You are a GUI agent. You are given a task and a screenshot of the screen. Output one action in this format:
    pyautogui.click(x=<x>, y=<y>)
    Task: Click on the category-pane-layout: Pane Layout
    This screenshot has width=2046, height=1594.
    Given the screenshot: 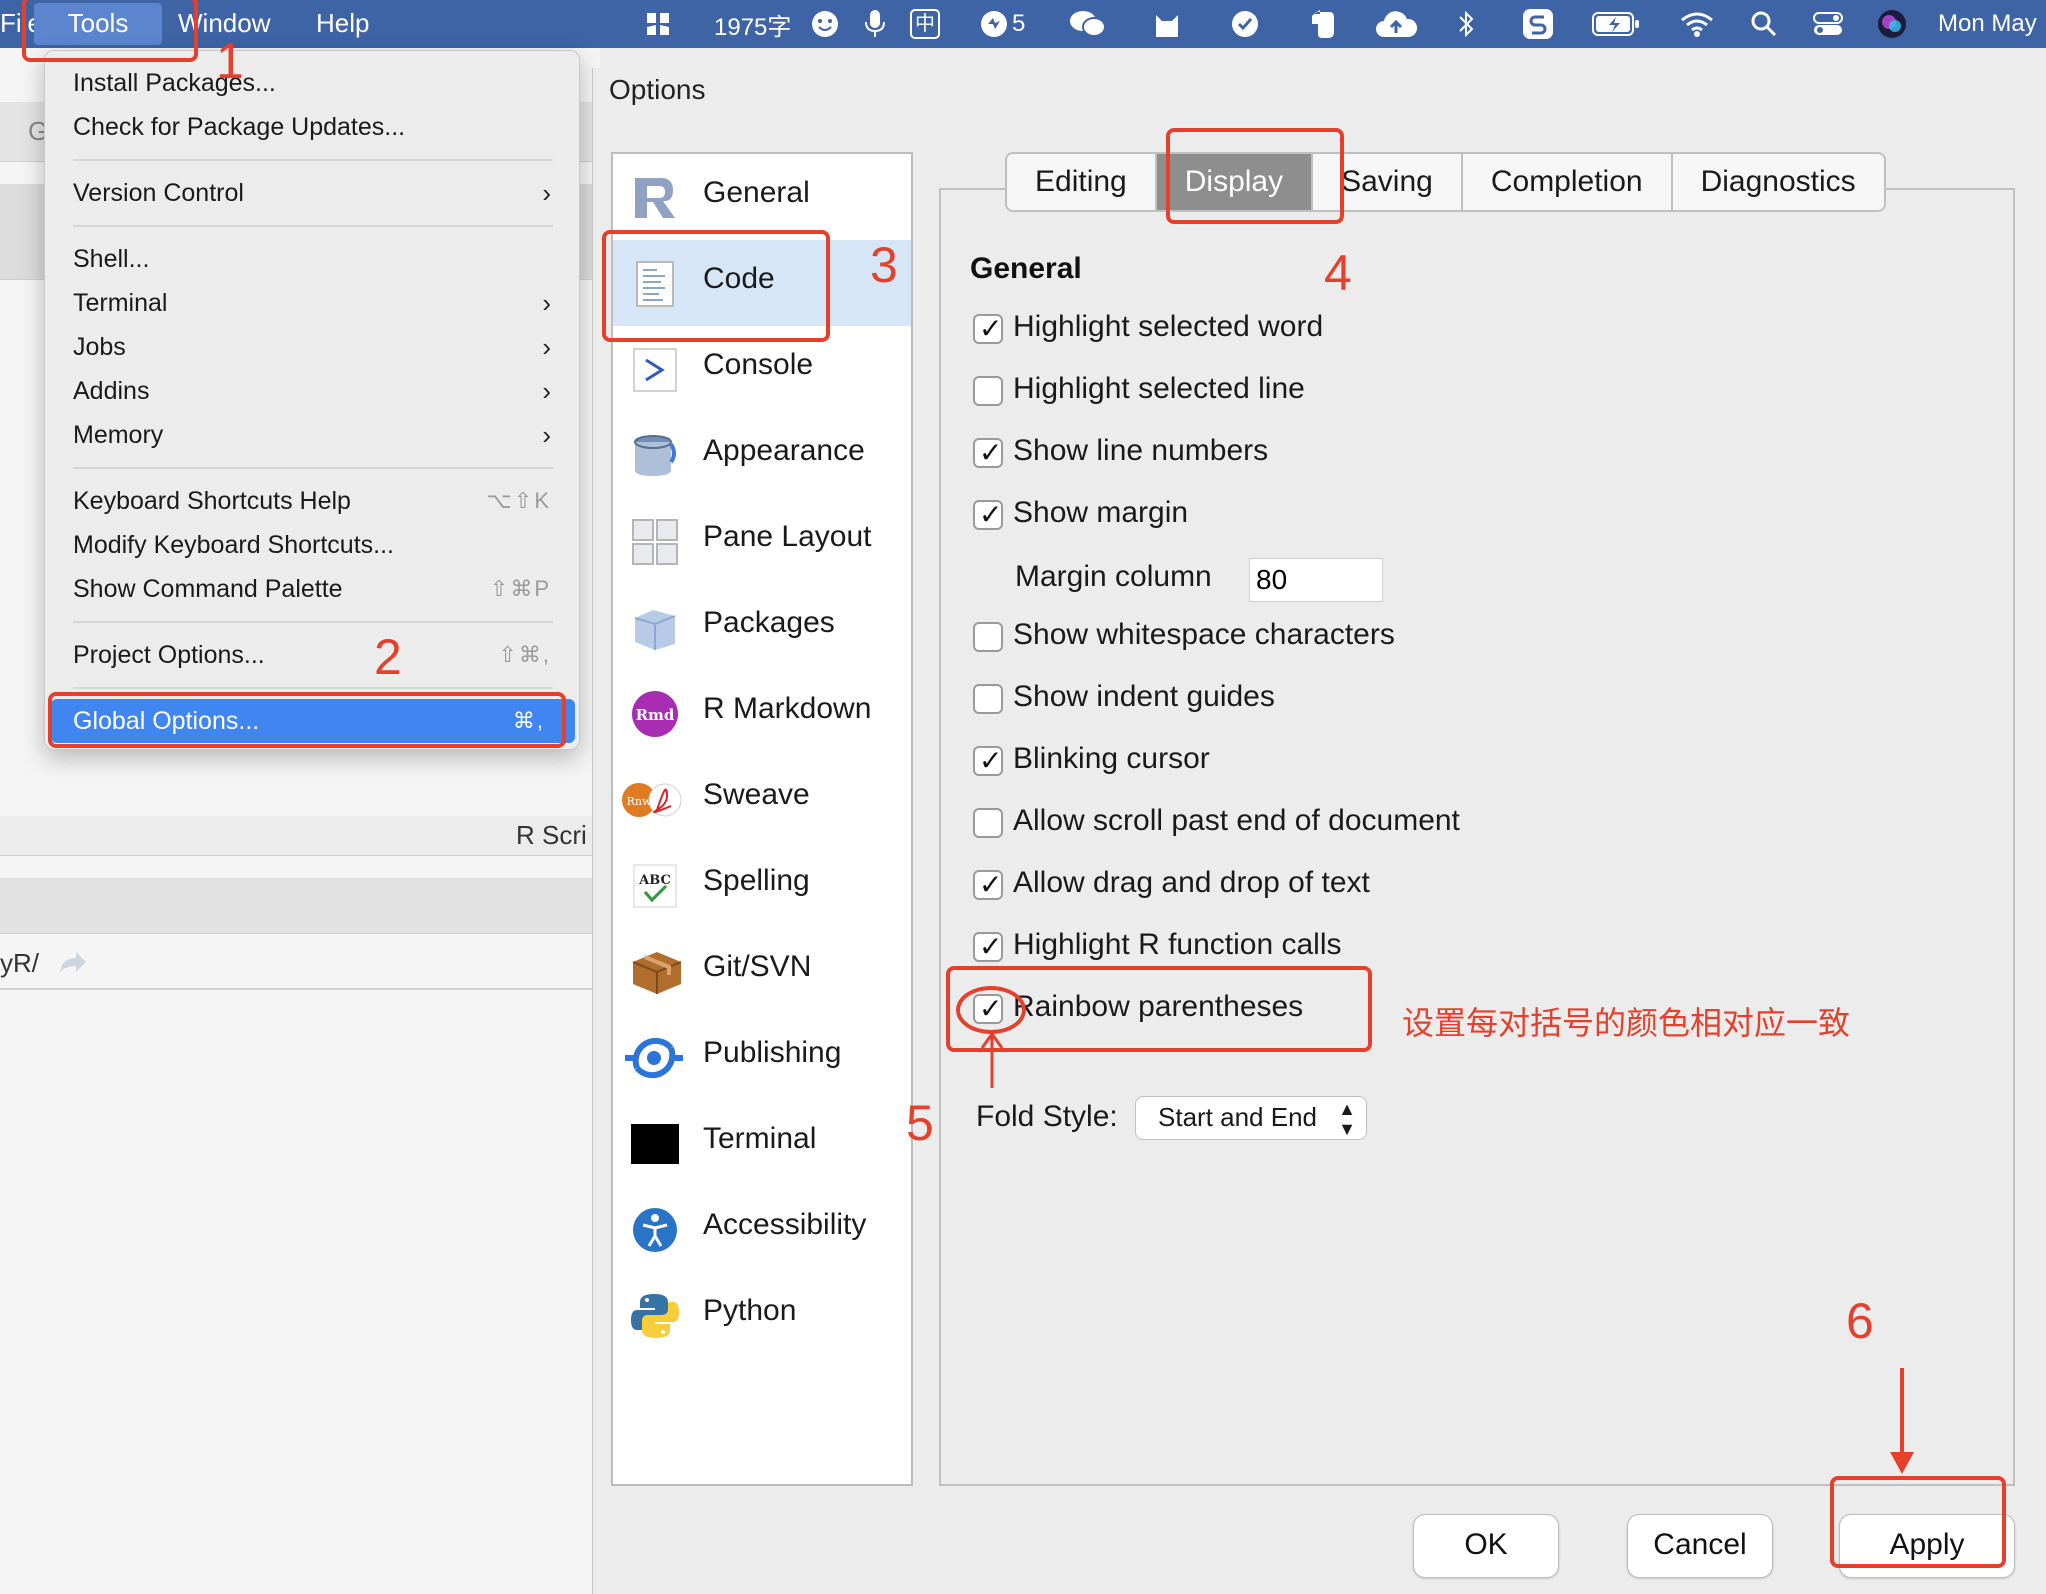 What is the action you would take?
    pyautogui.click(x=762, y=541)
    